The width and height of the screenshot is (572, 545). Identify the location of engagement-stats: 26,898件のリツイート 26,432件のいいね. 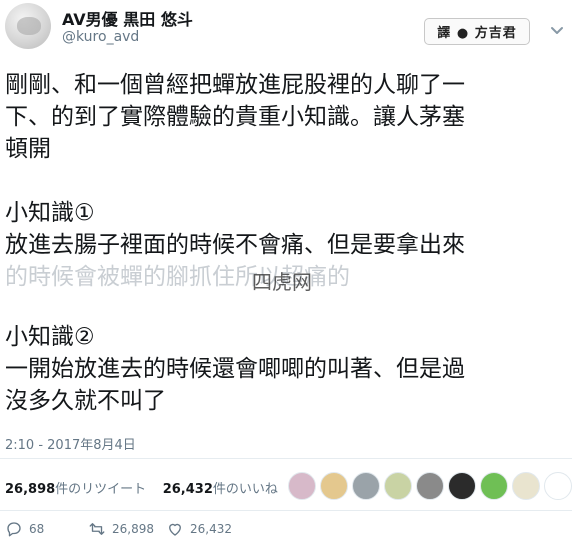
(141, 487).